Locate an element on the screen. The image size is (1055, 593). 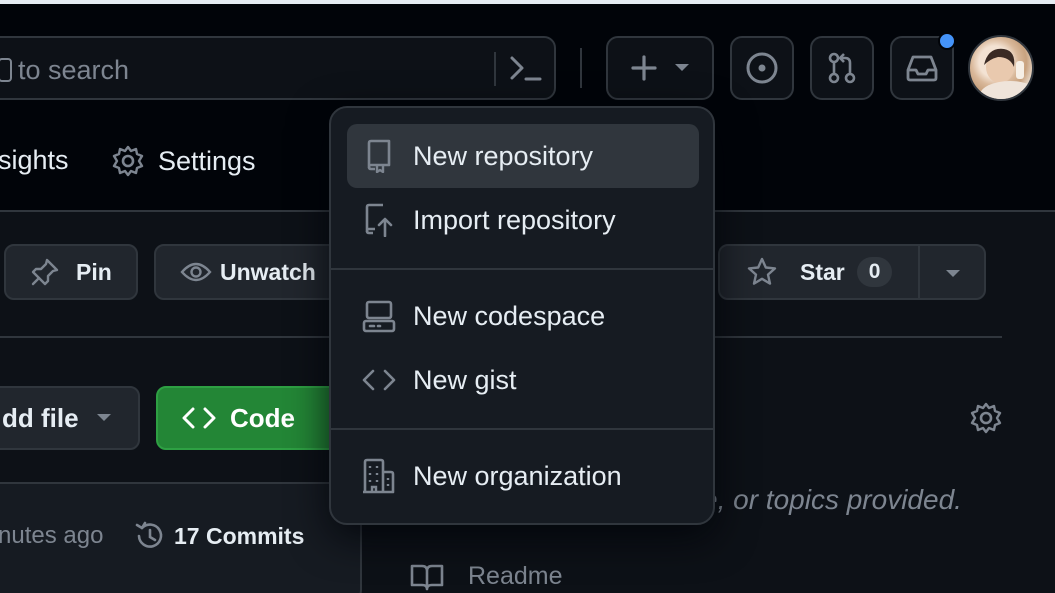
star-icon is located at coordinates (762, 272).